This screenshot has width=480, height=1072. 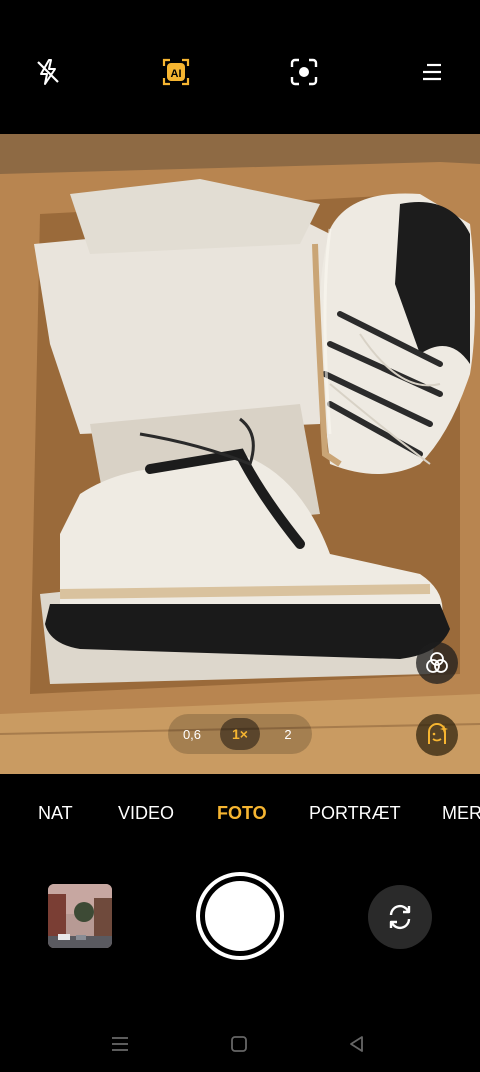 I want to click on zoom-0-6-button: 0,6, so click(x=192, y=734).